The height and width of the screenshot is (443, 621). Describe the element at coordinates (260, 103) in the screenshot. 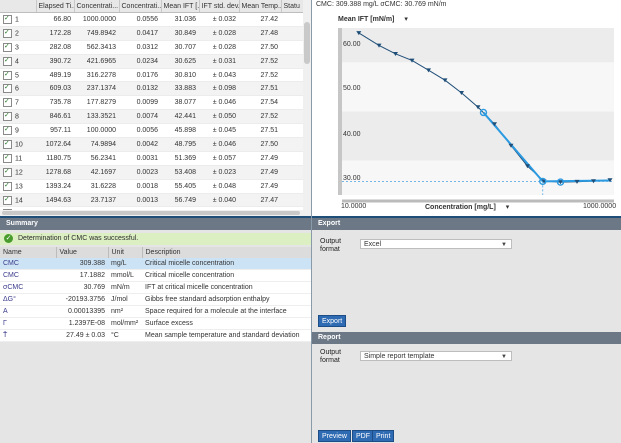

I see `table-cell-temp: 27.54` at that location.